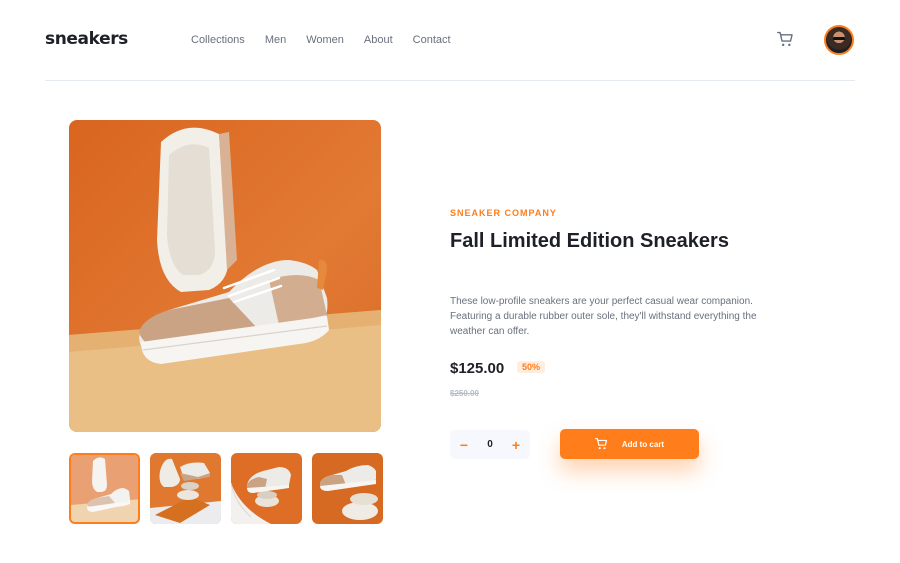 This screenshot has width=900, height=563. I want to click on avatar, so click(839, 40).